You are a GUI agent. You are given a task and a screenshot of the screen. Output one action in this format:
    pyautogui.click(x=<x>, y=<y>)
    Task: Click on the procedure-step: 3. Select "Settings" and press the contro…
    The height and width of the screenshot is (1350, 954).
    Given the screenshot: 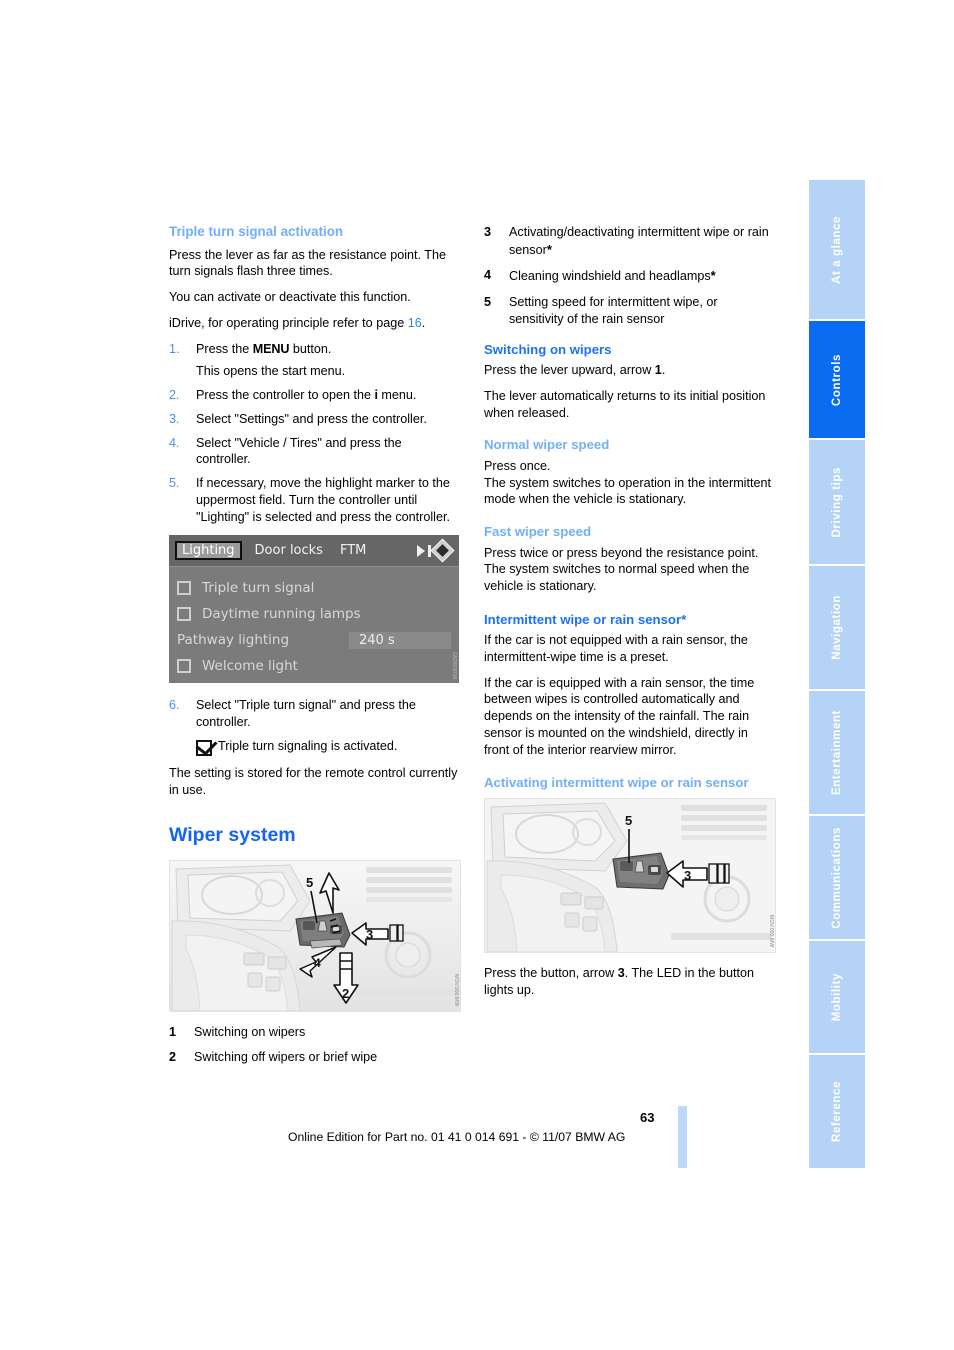 What is the action you would take?
    pyautogui.click(x=314, y=419)
    